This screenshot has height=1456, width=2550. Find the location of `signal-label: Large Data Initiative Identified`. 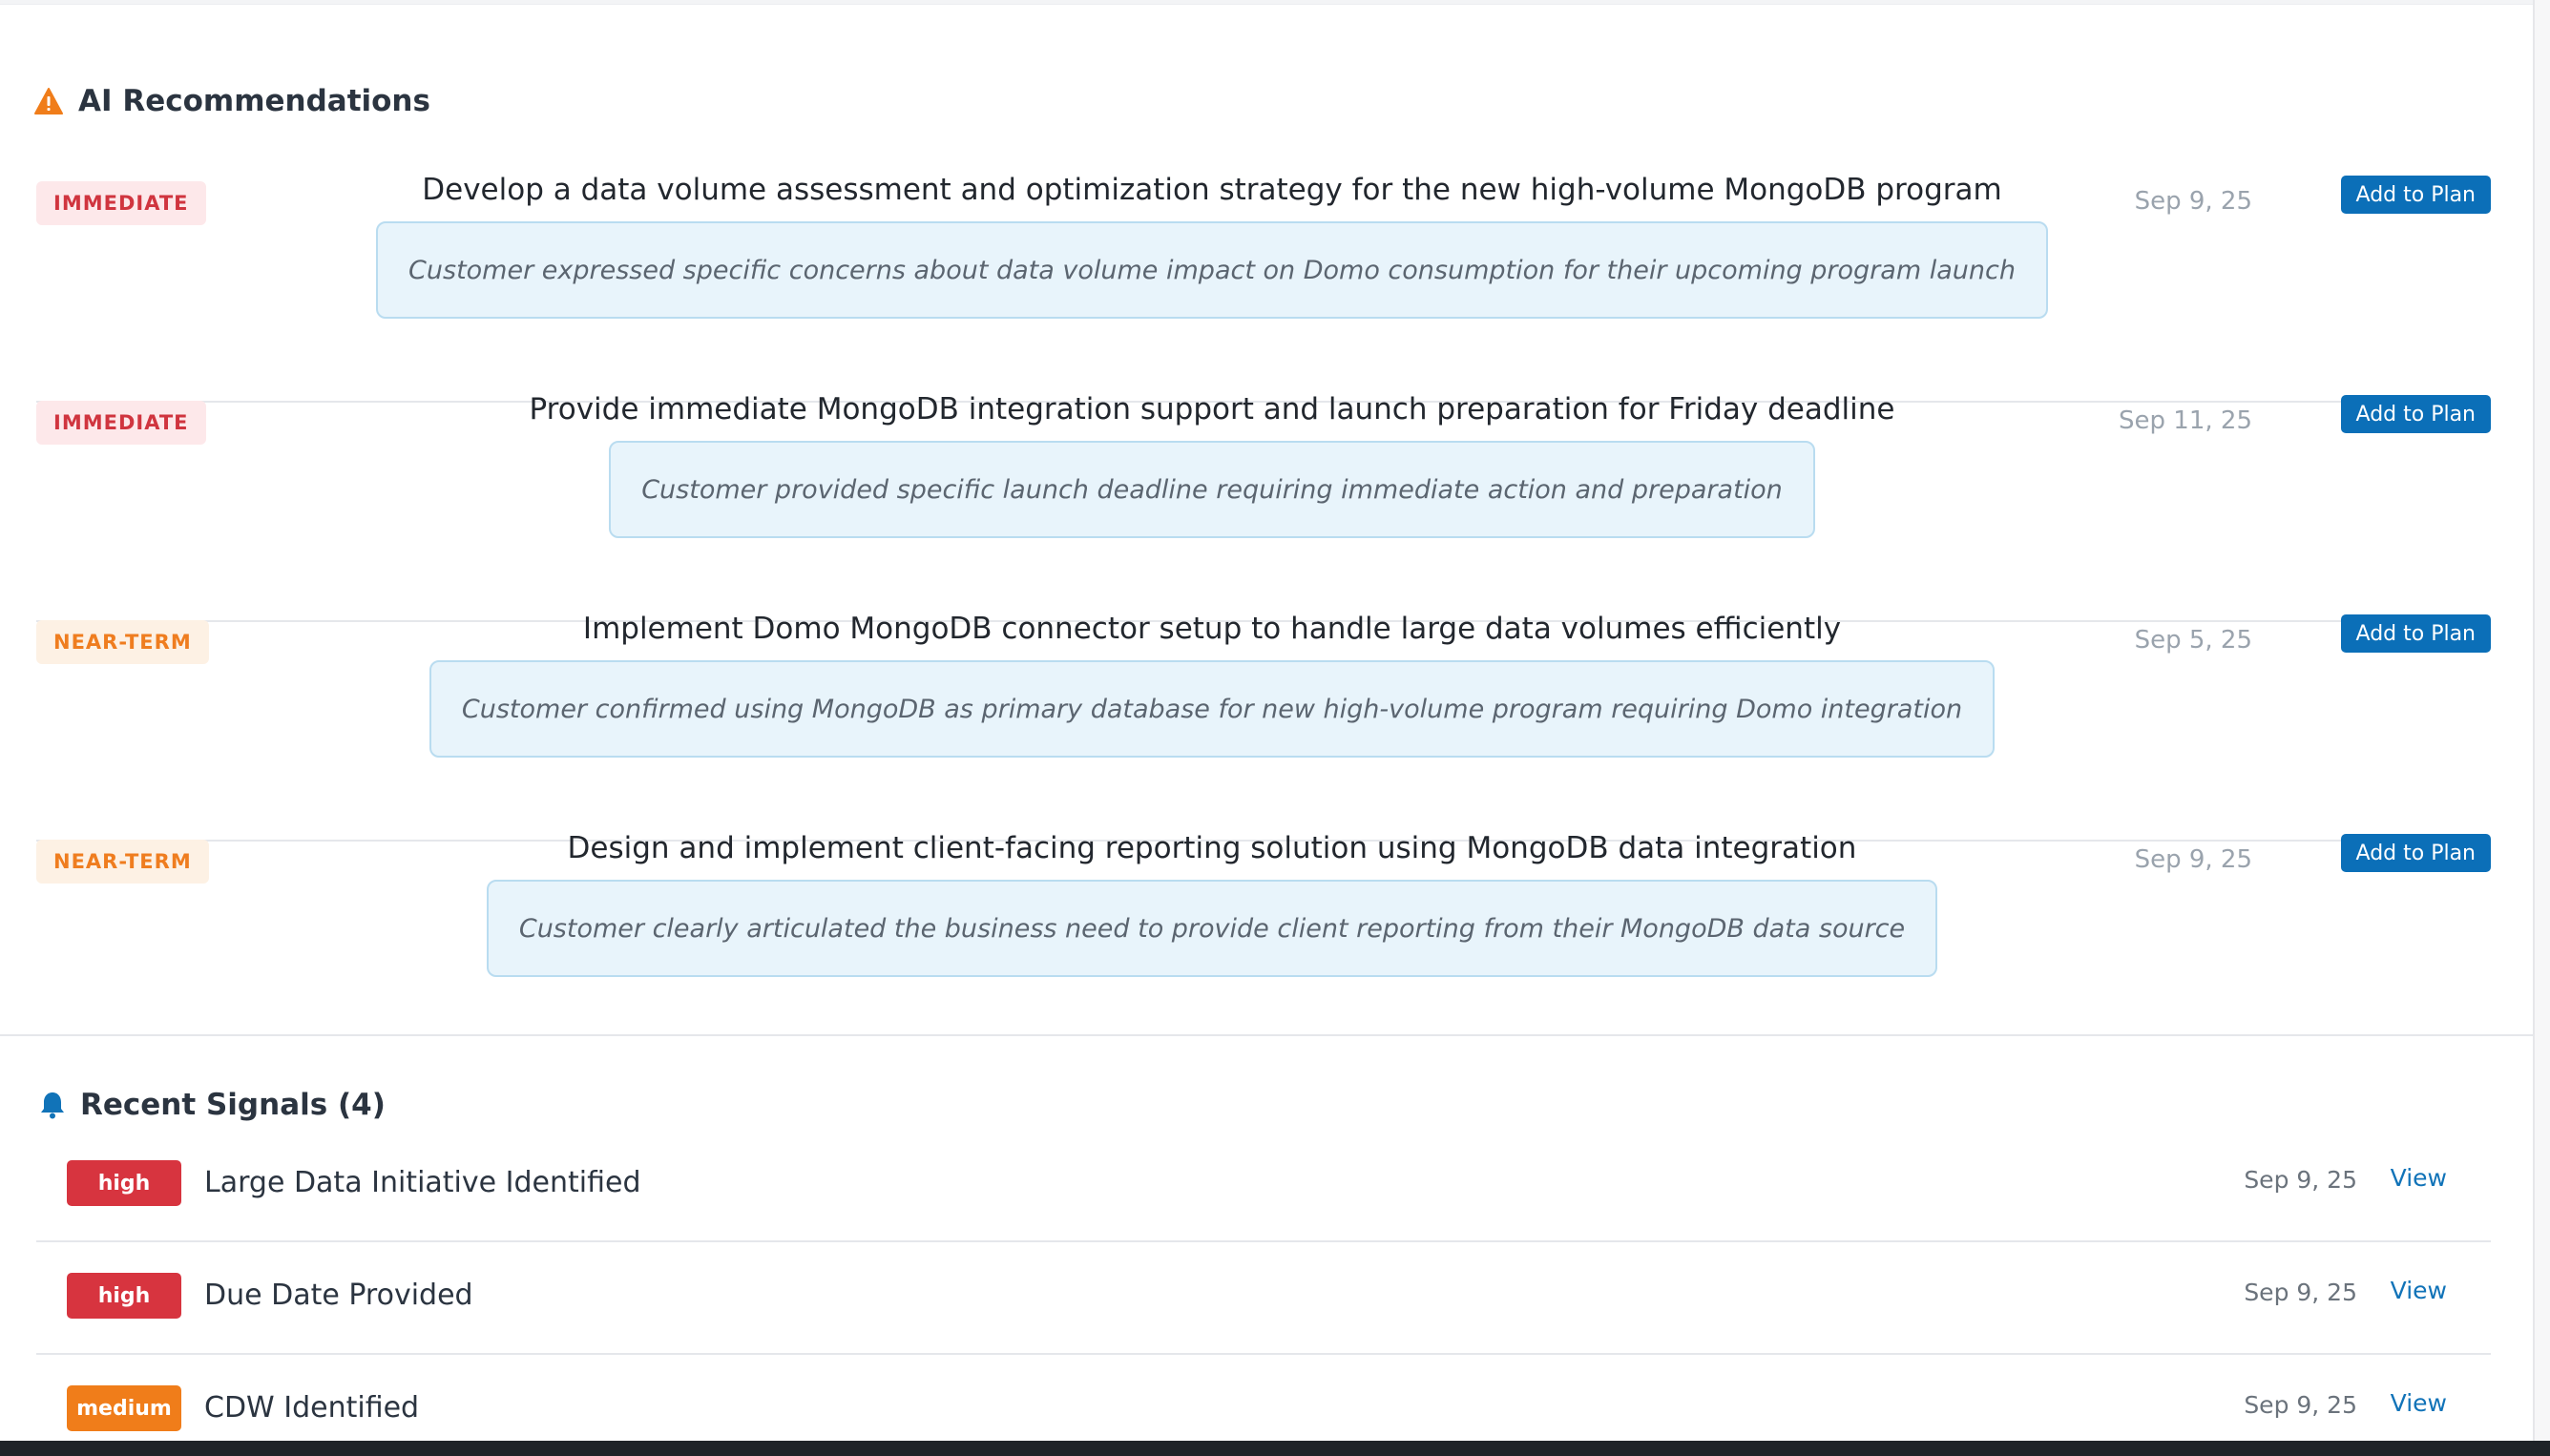

signal-label: Large Data Initiative Identified is located at coordinates (422, 1183).